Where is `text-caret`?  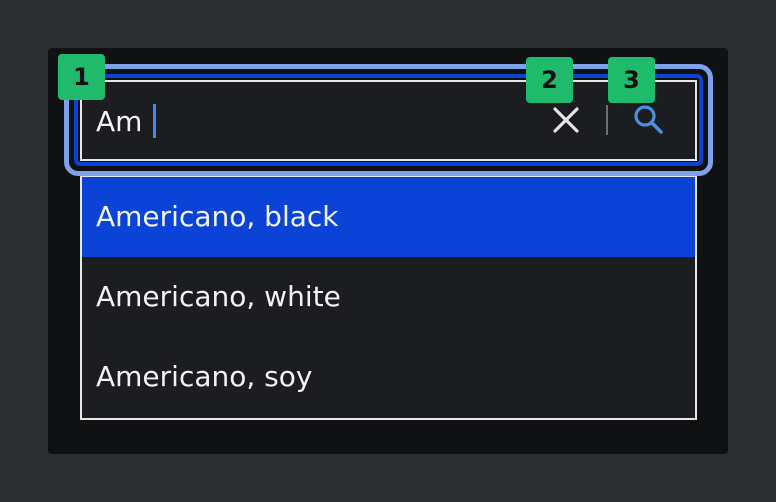 text-caret is located at coordinates (154, 121).